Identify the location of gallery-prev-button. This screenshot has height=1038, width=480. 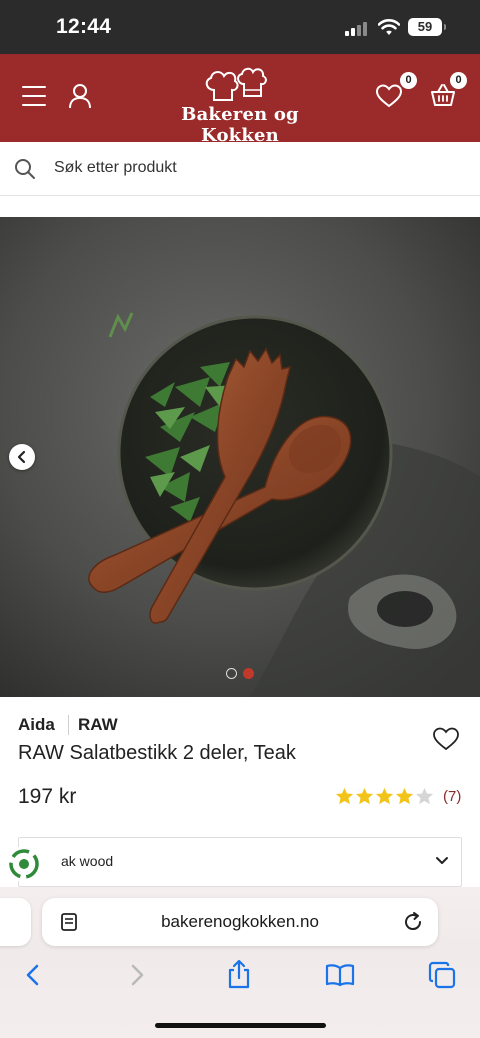
(22, 457).